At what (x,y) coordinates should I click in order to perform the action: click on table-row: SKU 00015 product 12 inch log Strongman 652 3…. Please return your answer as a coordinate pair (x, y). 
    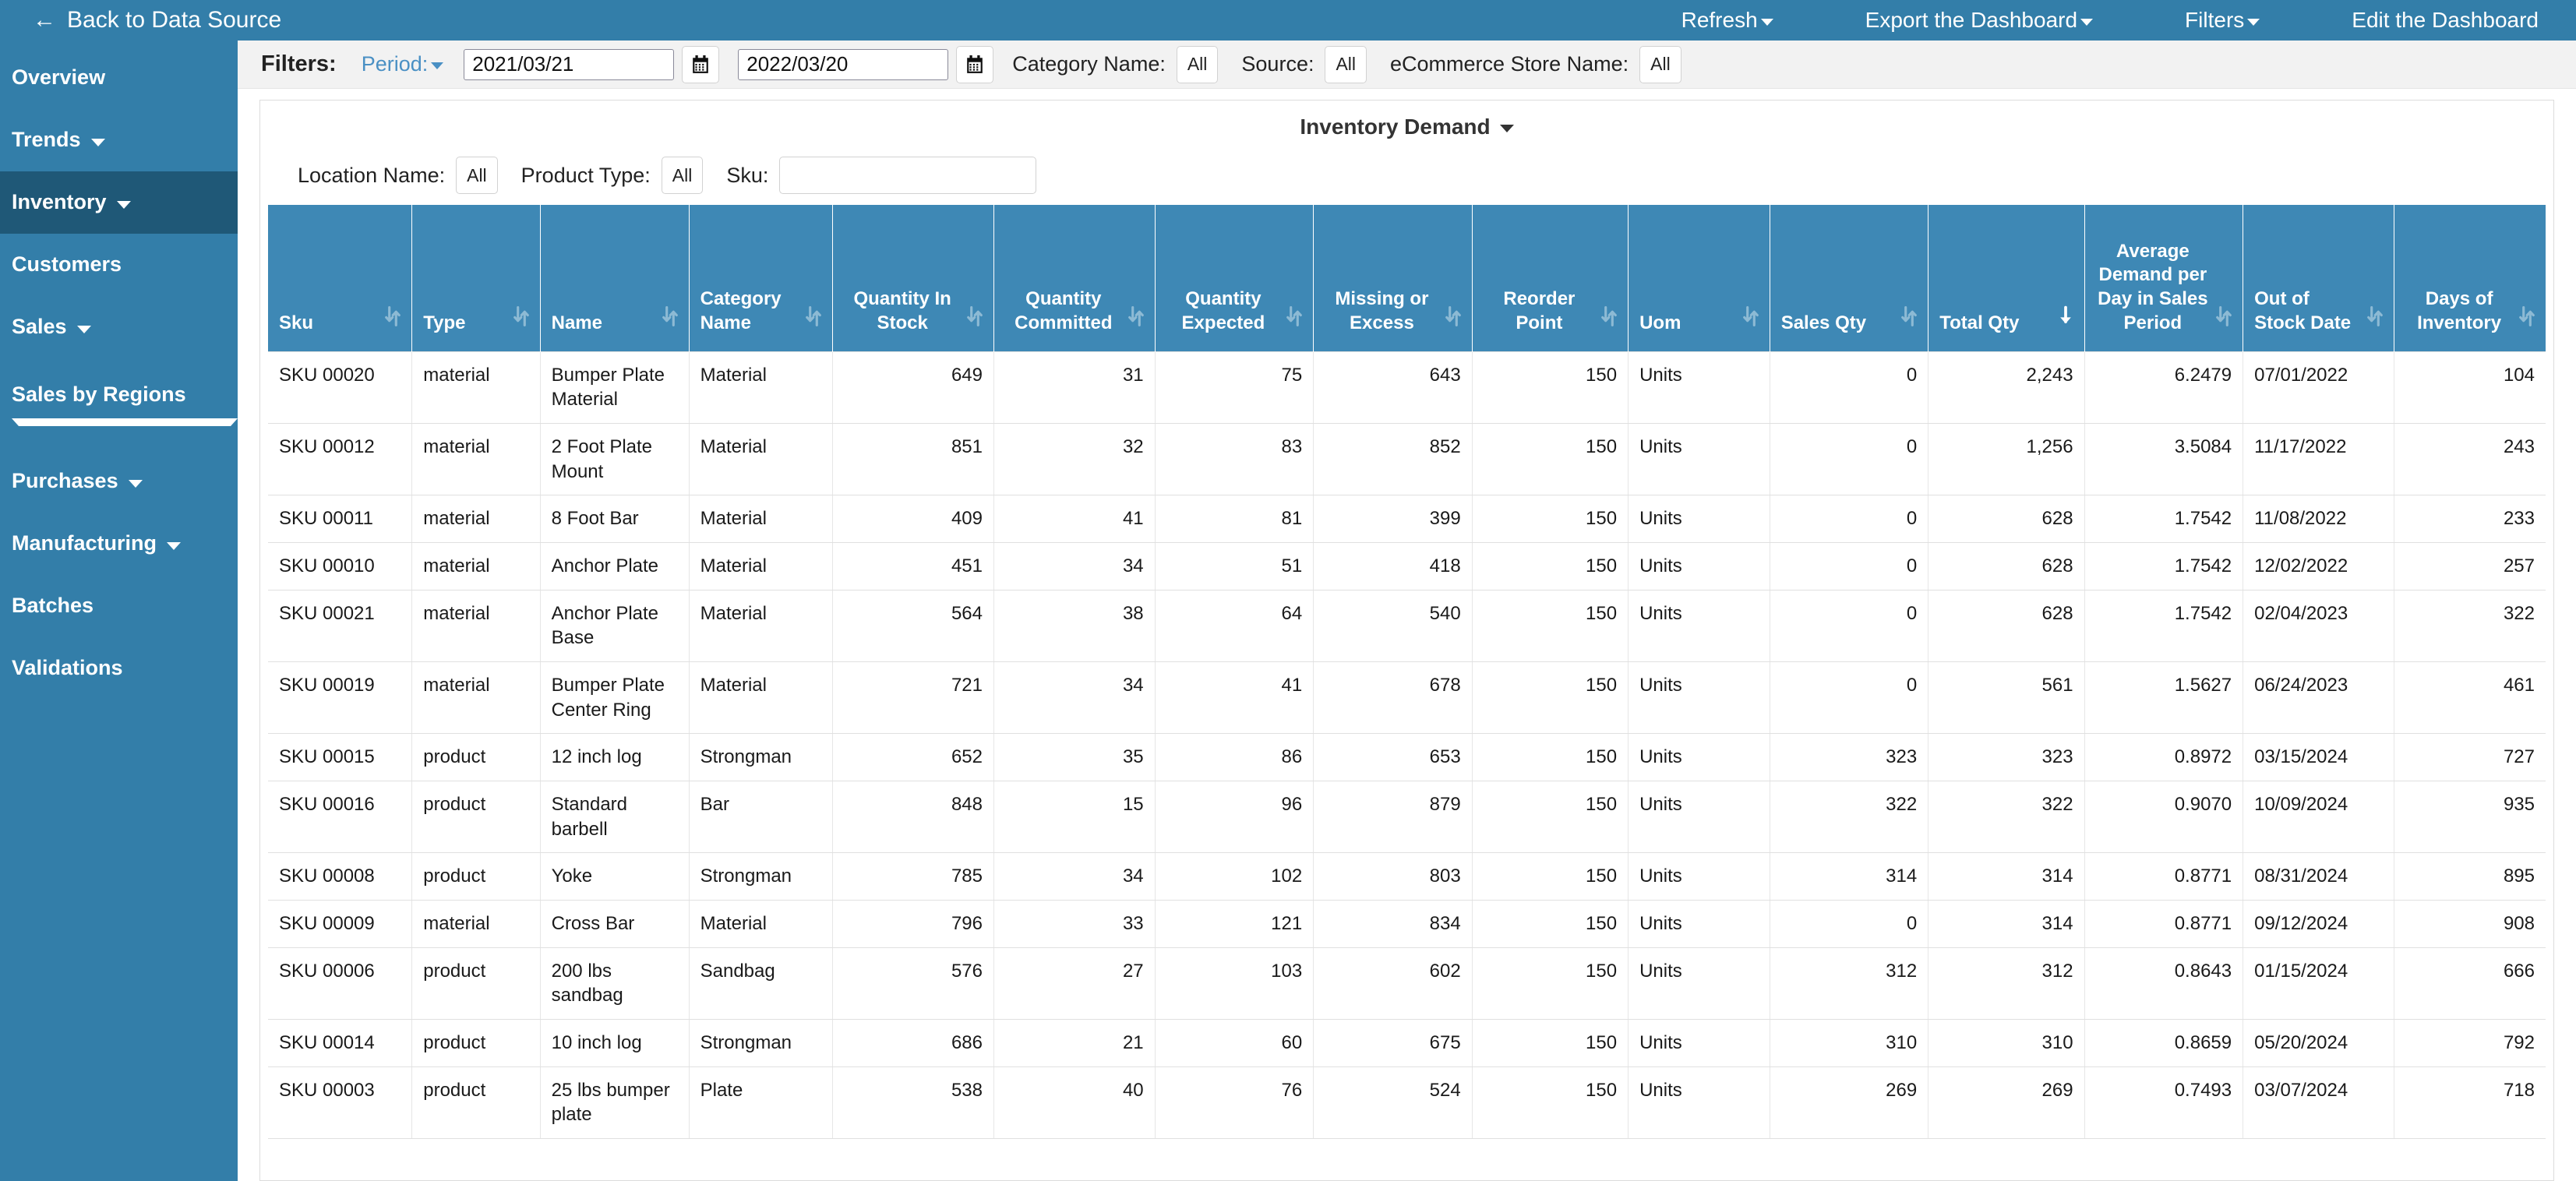
    Looking at the image, I should click on (1407, 757).